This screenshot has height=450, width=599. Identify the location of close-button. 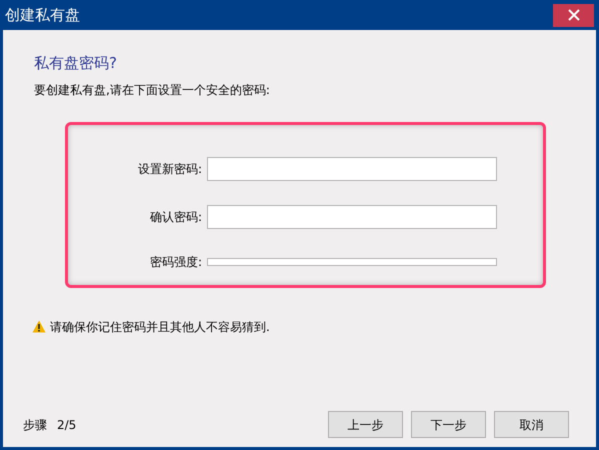
(573, 15).